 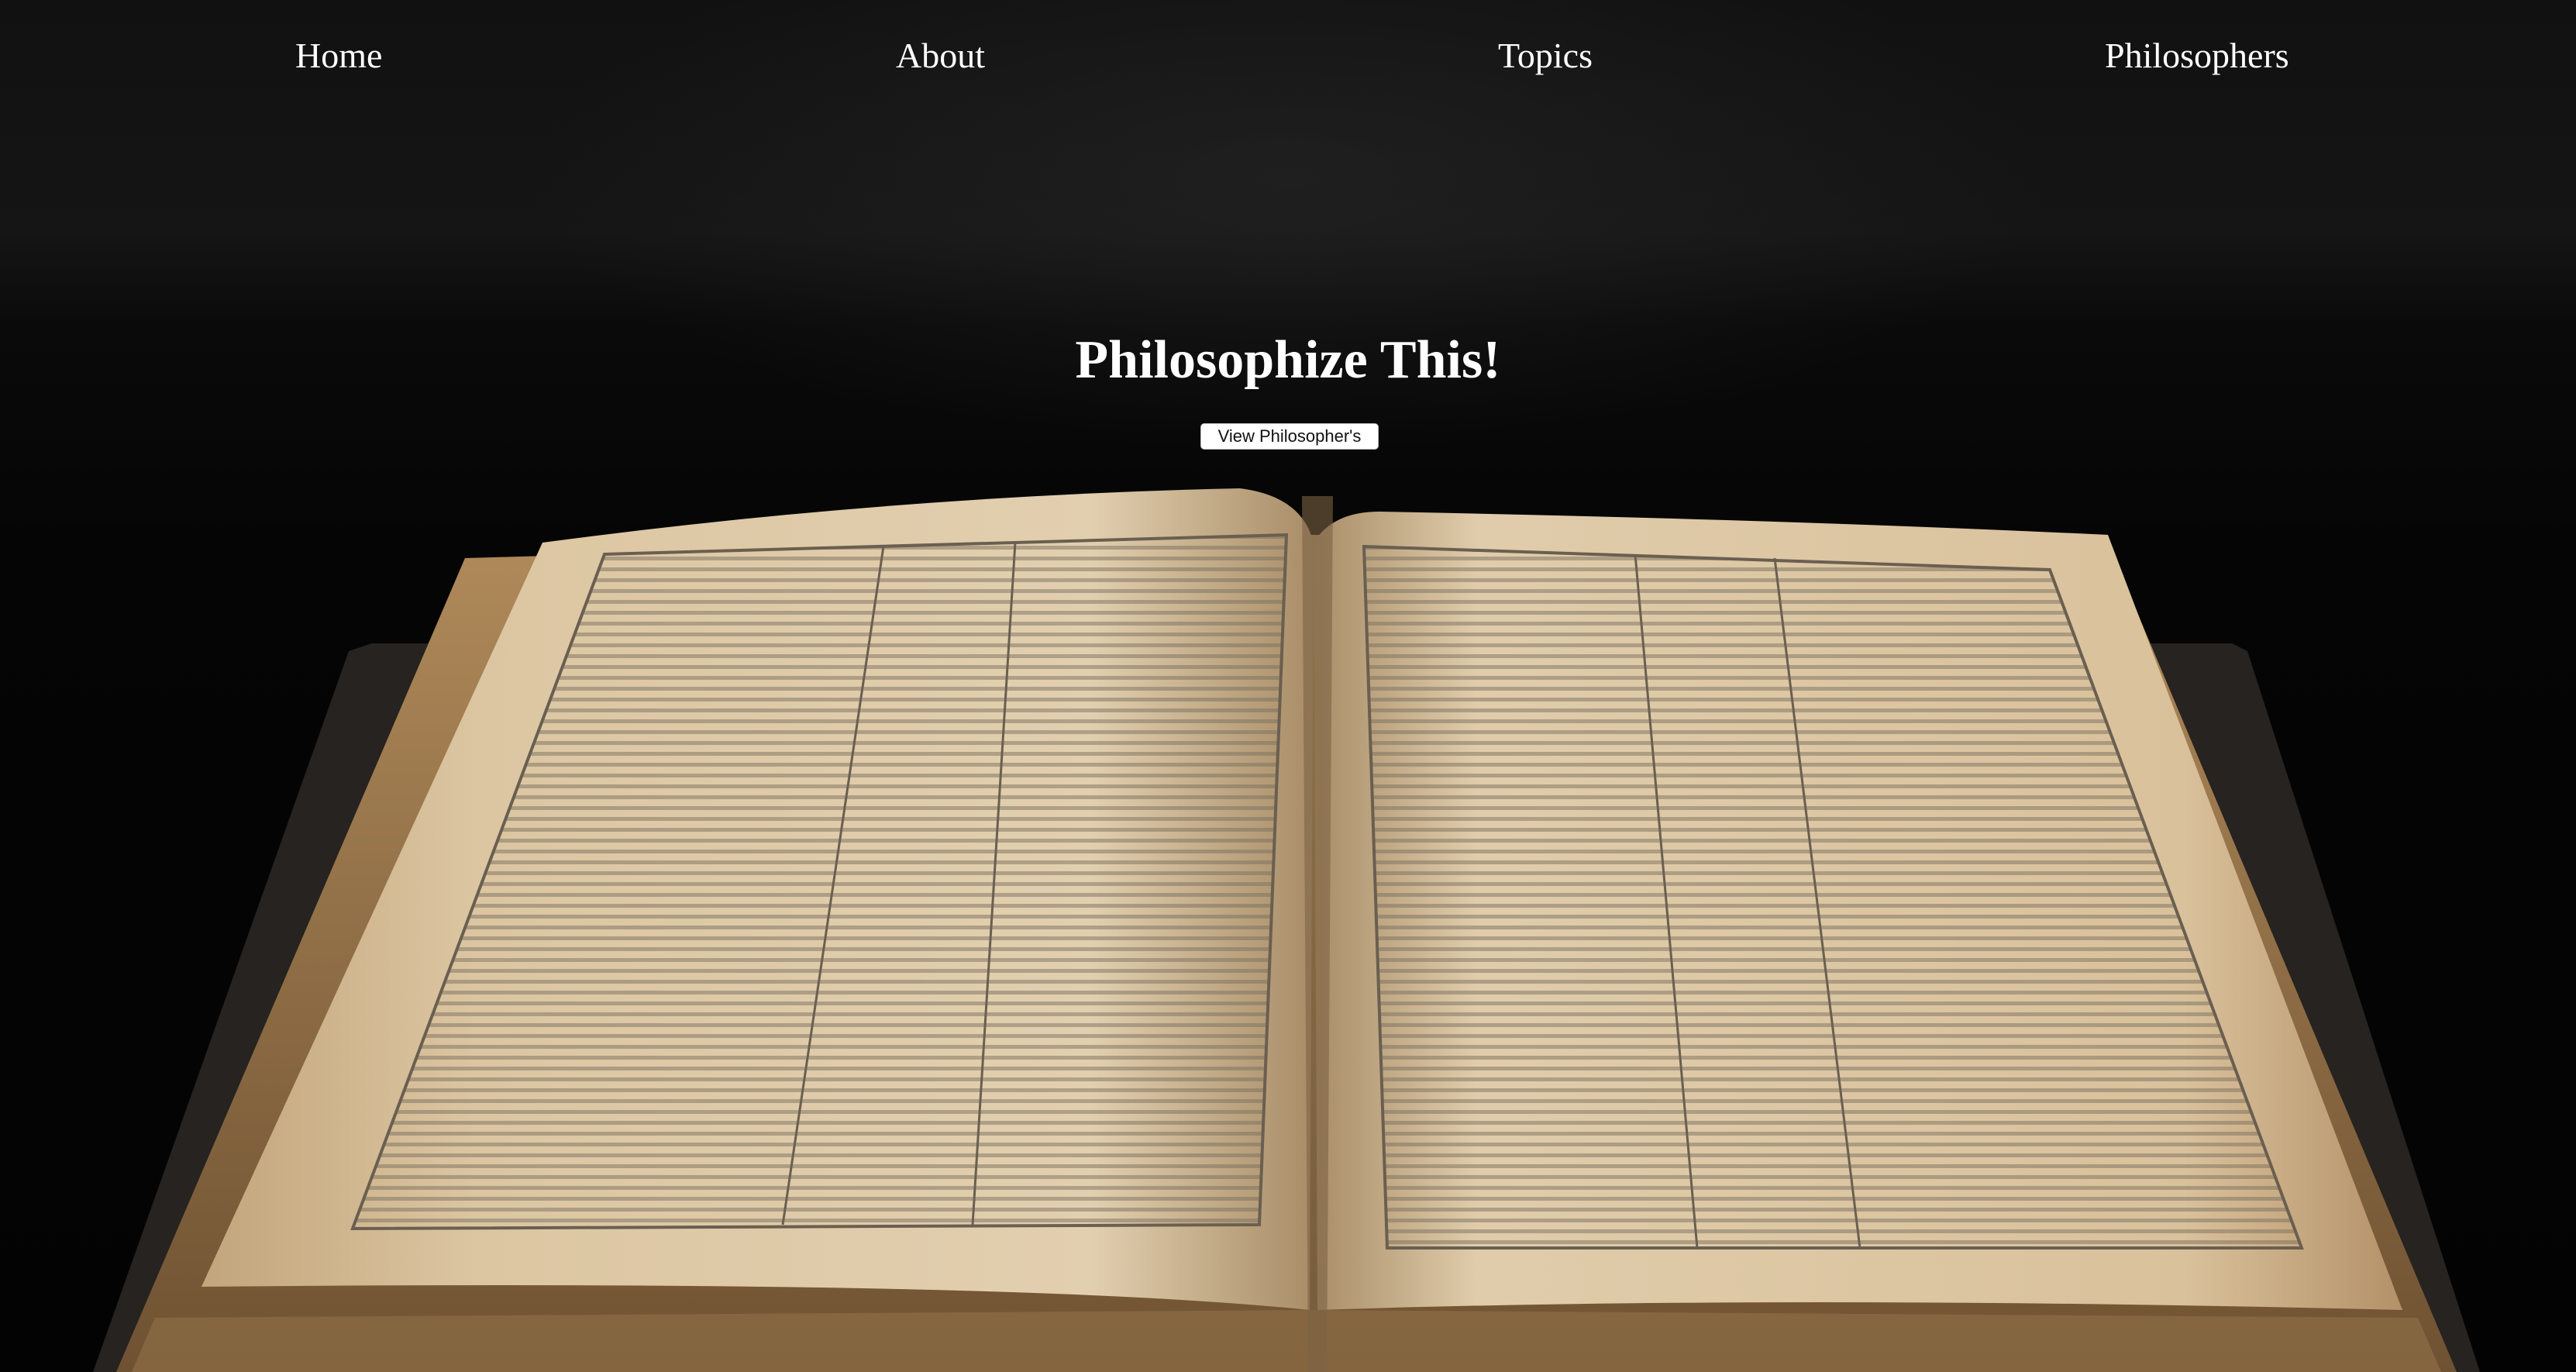 What do you see at coordinates (2197, 56) in the screenshot?
I see `nav-link-philosophers: Philosophers` at bounding box center [2197, 56].